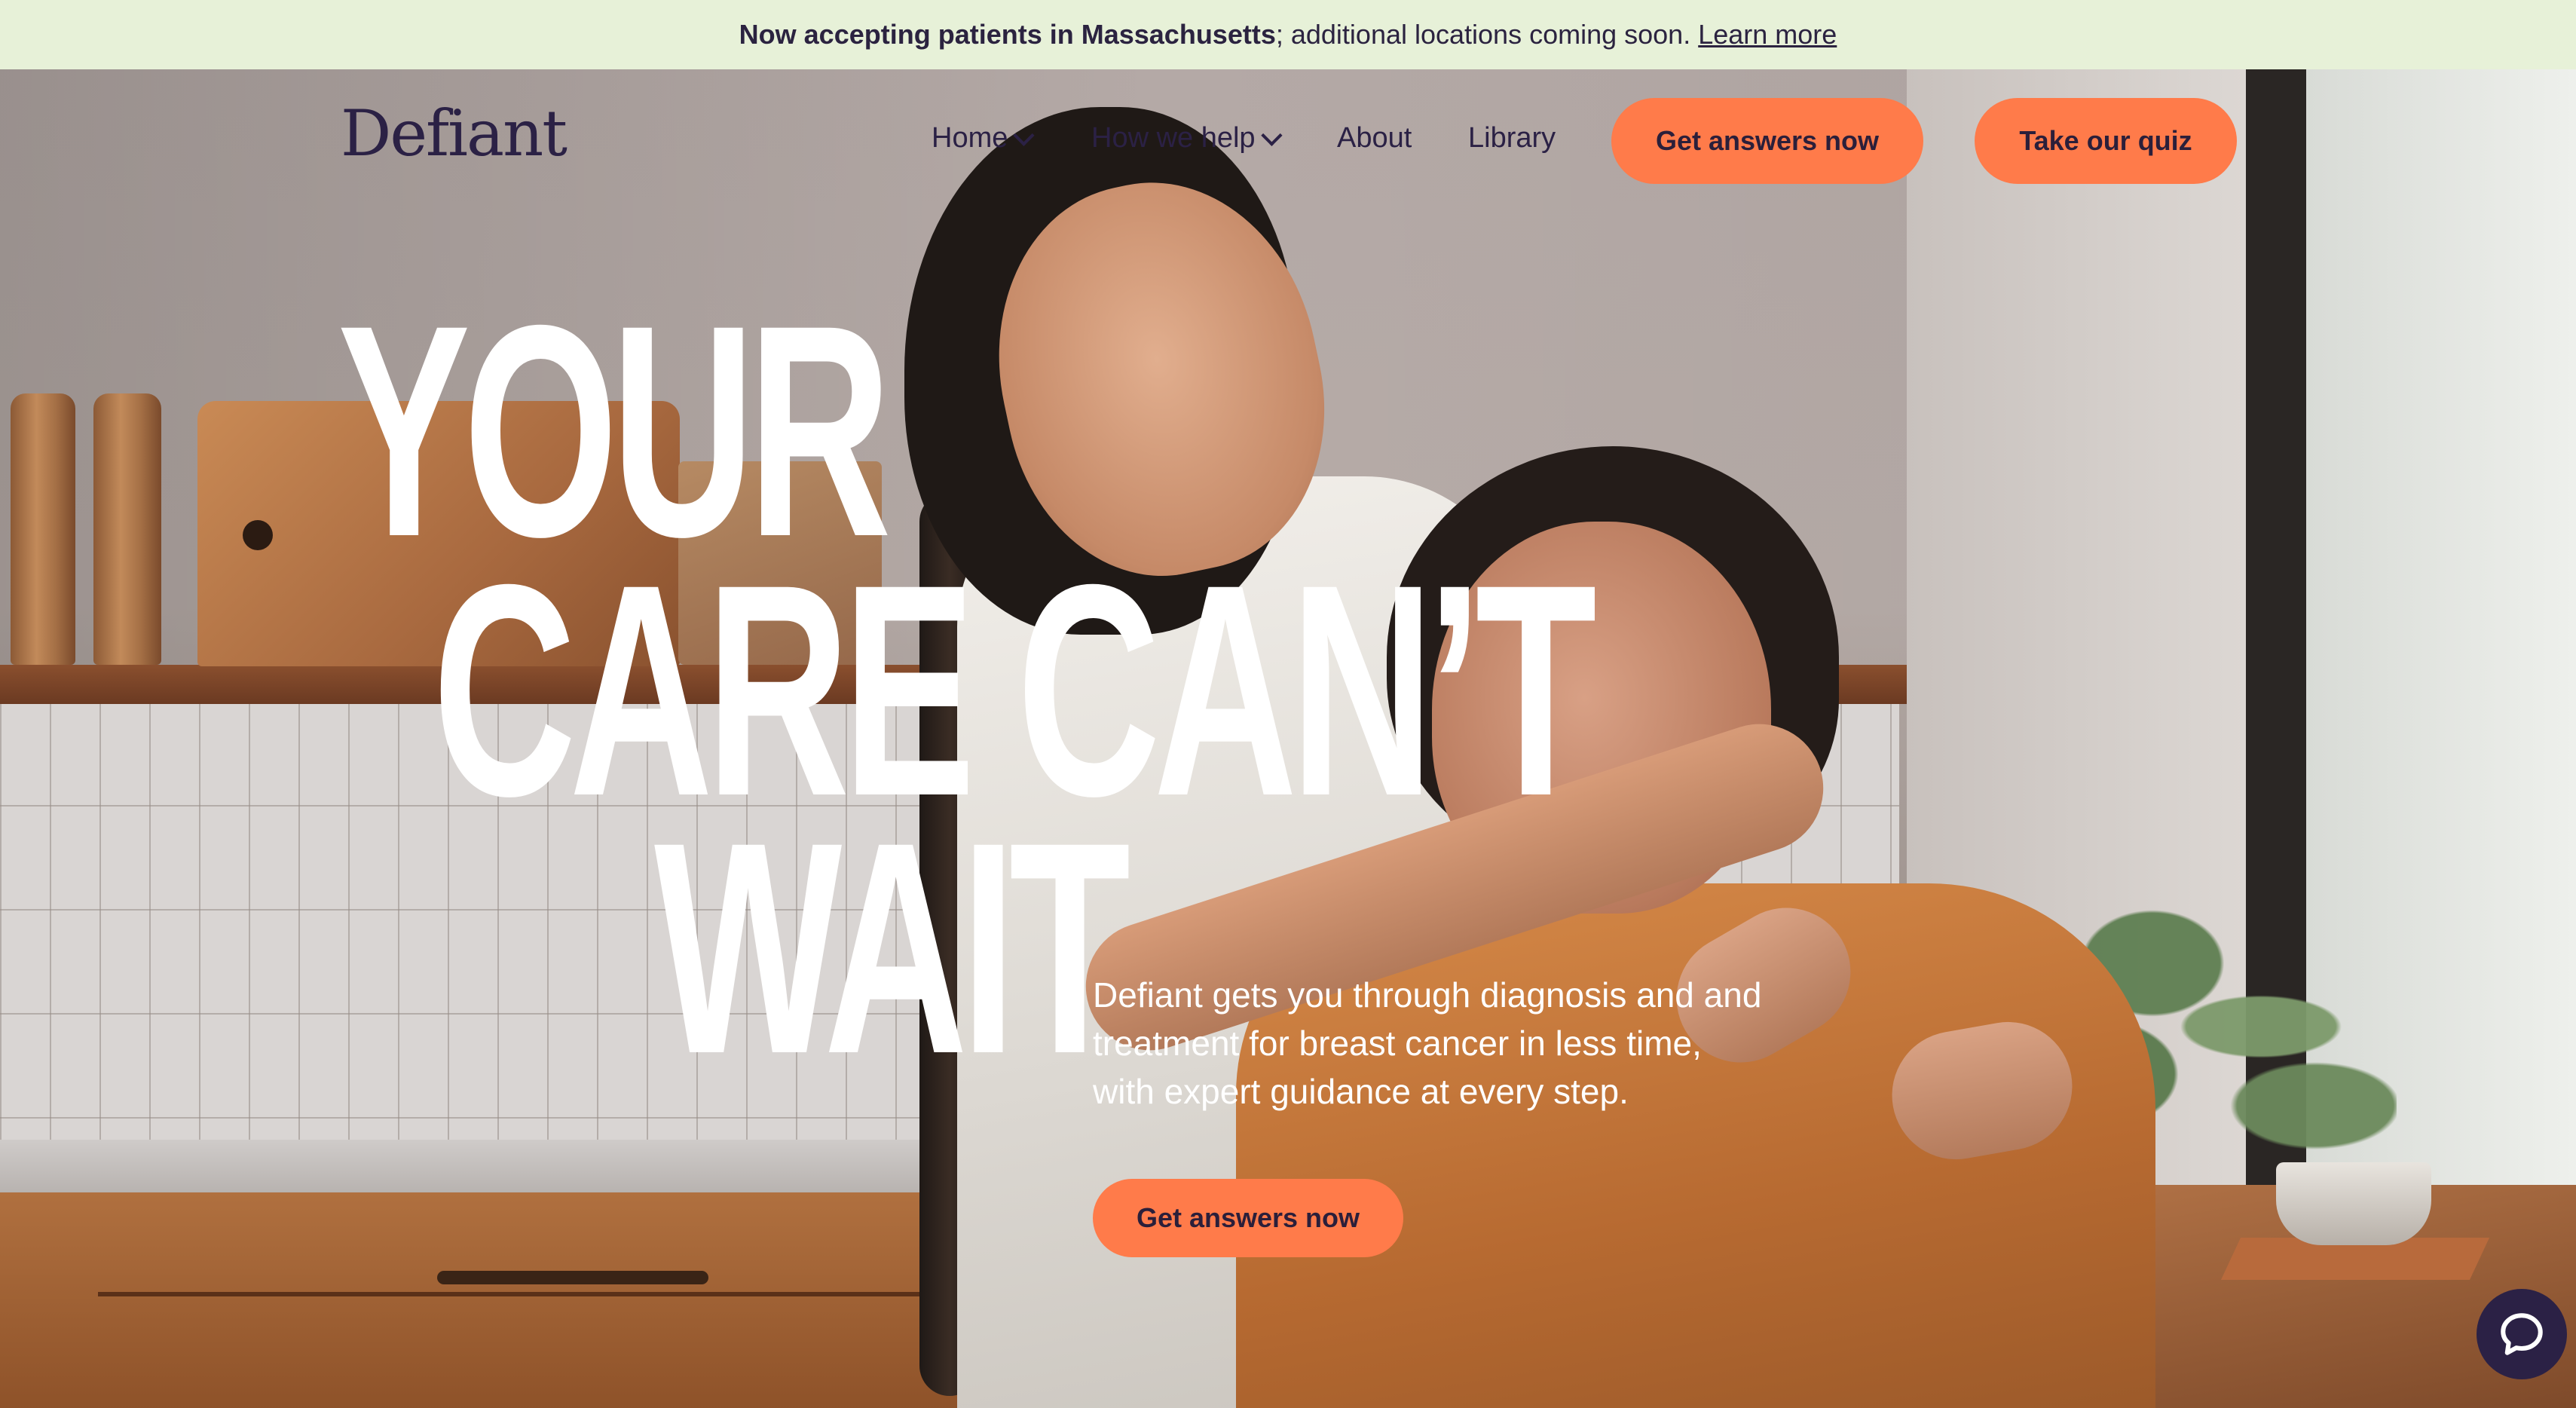 This screenshot has width=2576, height=1408. Describe the element at coordinates (1248, 1218) in the screenshot. I see `hero-get-answers-button: Get answers now` at that location.